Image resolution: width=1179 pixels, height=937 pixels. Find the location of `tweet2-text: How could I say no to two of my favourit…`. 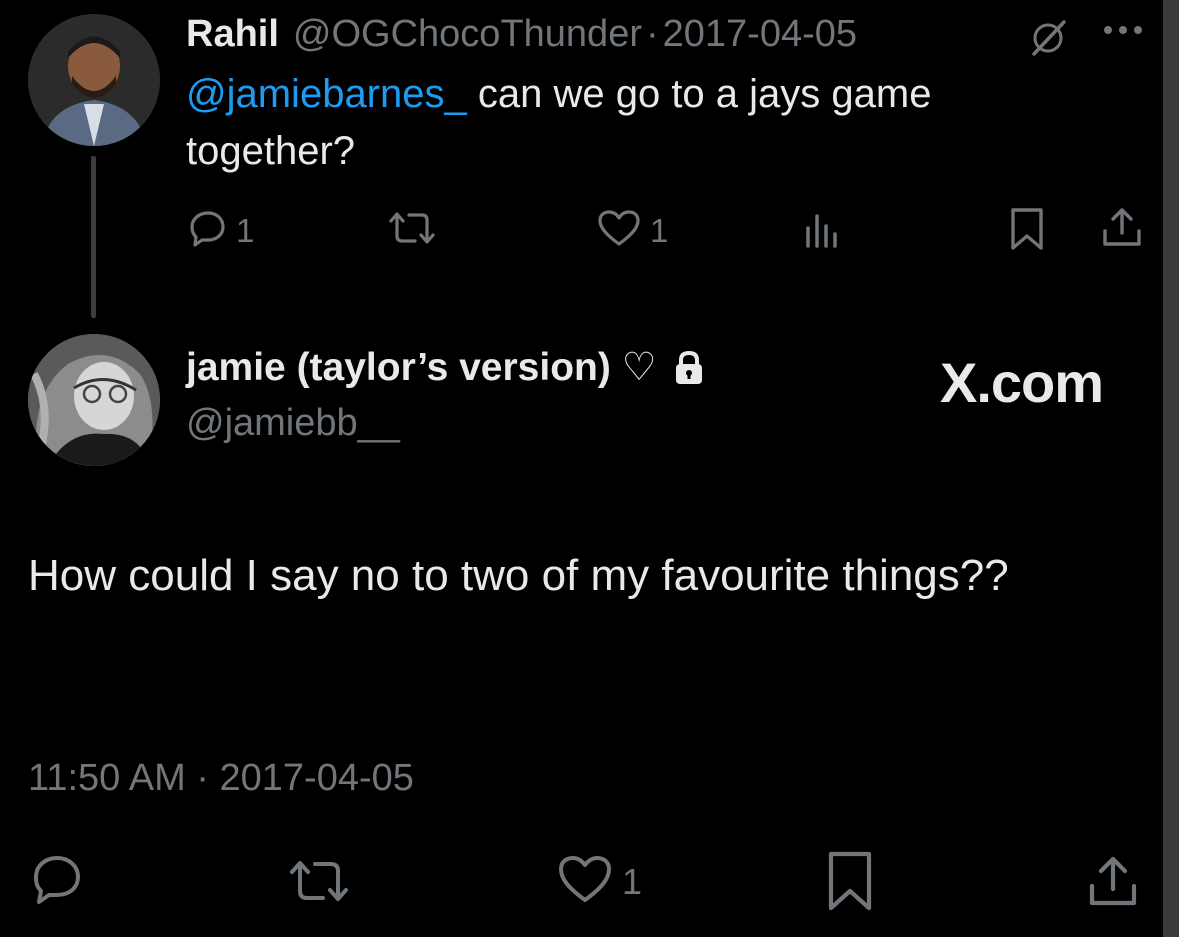

tweet2-text: How could I say no to two of my favourit… is located at coordinates (518, 575).